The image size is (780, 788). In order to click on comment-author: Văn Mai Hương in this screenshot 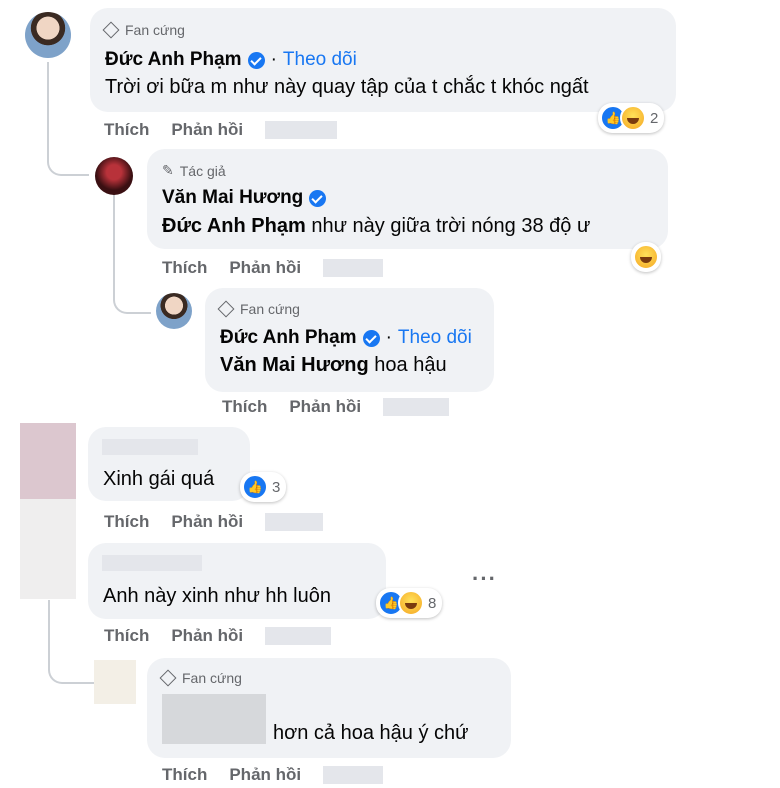, I will do `click(244, 198)`.